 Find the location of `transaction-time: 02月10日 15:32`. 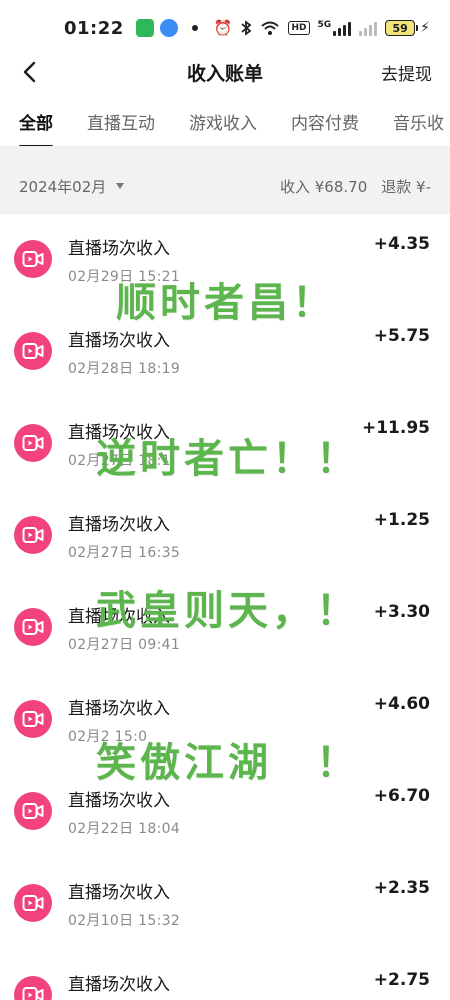

transaction-time: 02月10日 15:32 is located at coordinates (124, 921).